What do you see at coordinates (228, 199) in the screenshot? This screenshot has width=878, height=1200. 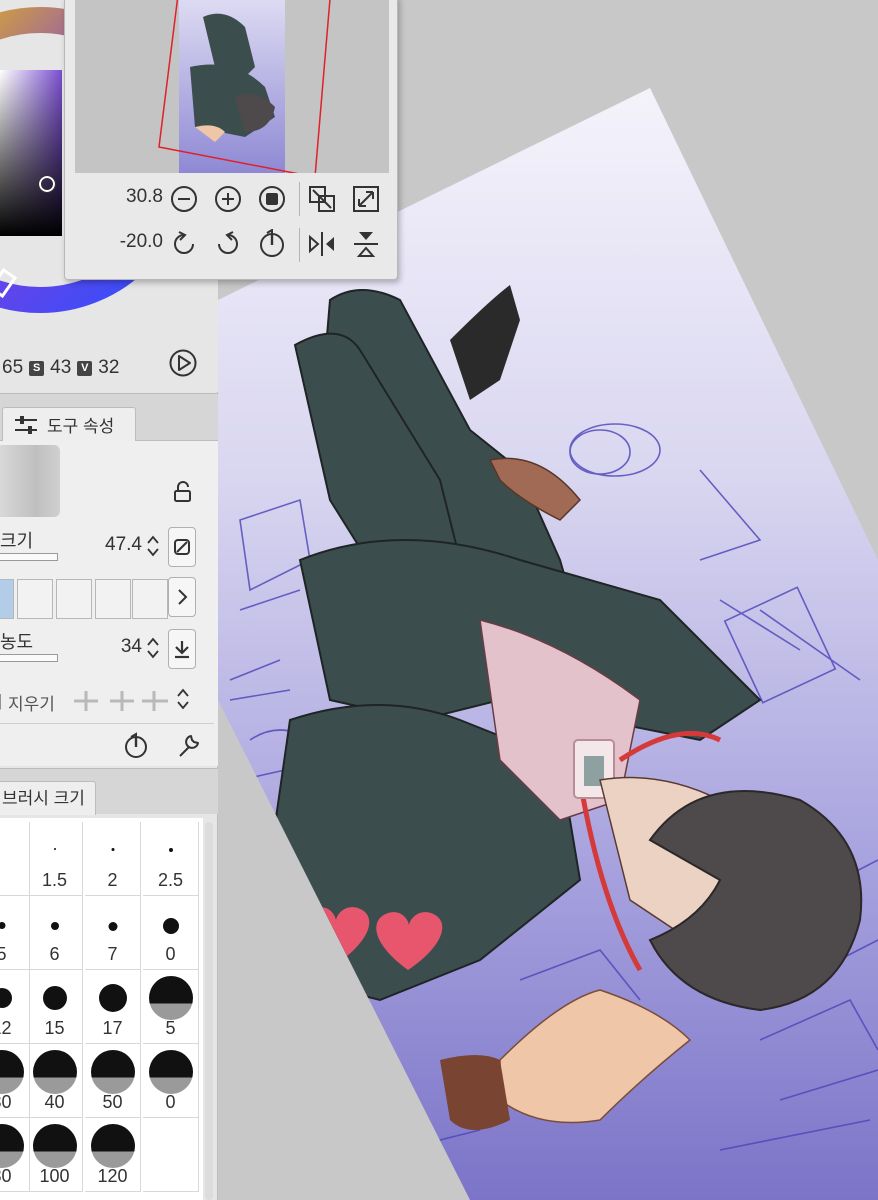 I see `zoom-in-icon` at bounding box center [228, 199].